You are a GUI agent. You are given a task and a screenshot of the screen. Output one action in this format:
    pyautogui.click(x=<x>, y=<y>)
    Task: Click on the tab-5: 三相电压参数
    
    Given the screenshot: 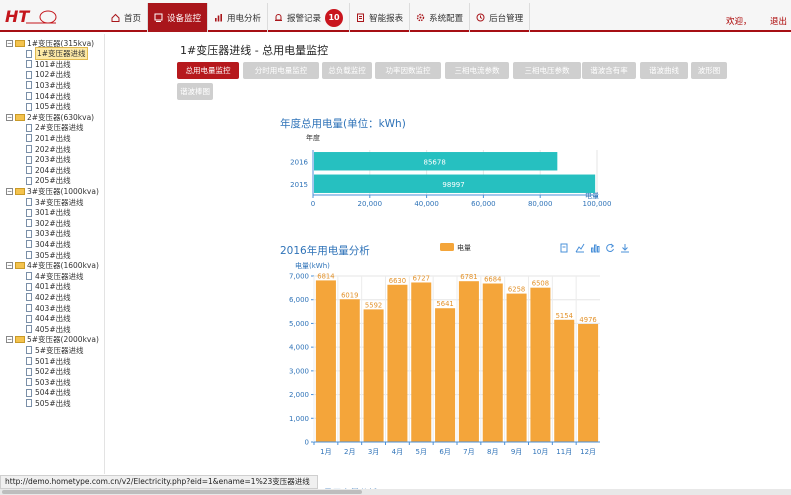 What is the action you would take?
    pyautogui.click(x=547, y=70)
    